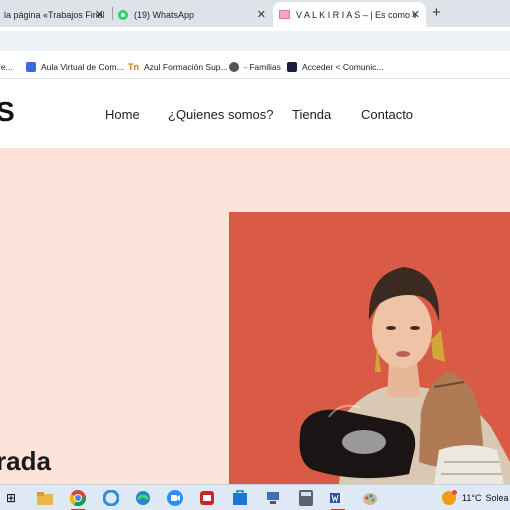  Describe the element at coordinates (338, 499) in the screenshot. I see `word-icon` at that location.